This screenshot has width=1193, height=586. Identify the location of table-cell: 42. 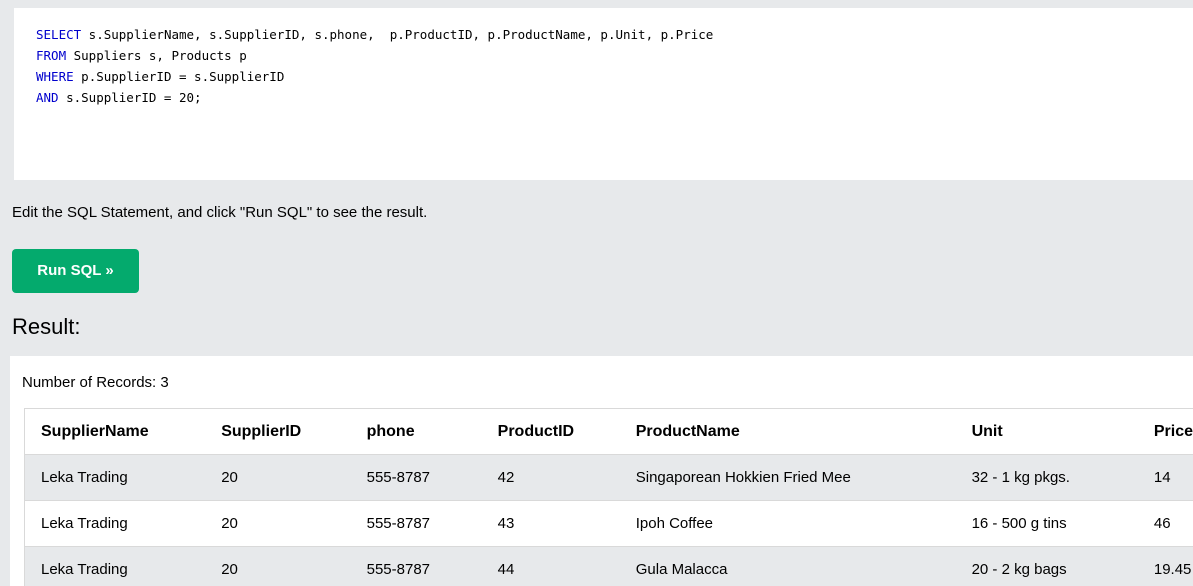
(550, 477).